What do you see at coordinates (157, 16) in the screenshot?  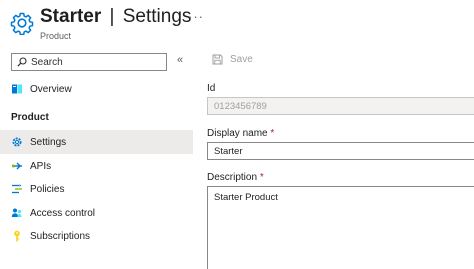 I see `title-page: Settings` at bounding box center [157, 16].